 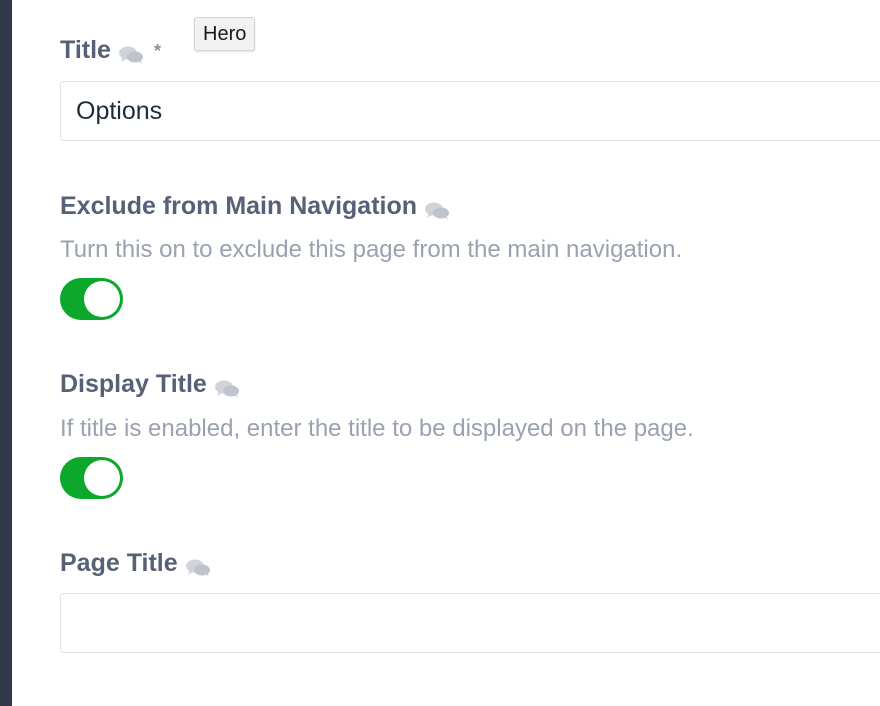 I want to click on page-title-field-label: Page Title, so click(x=135, y=563).